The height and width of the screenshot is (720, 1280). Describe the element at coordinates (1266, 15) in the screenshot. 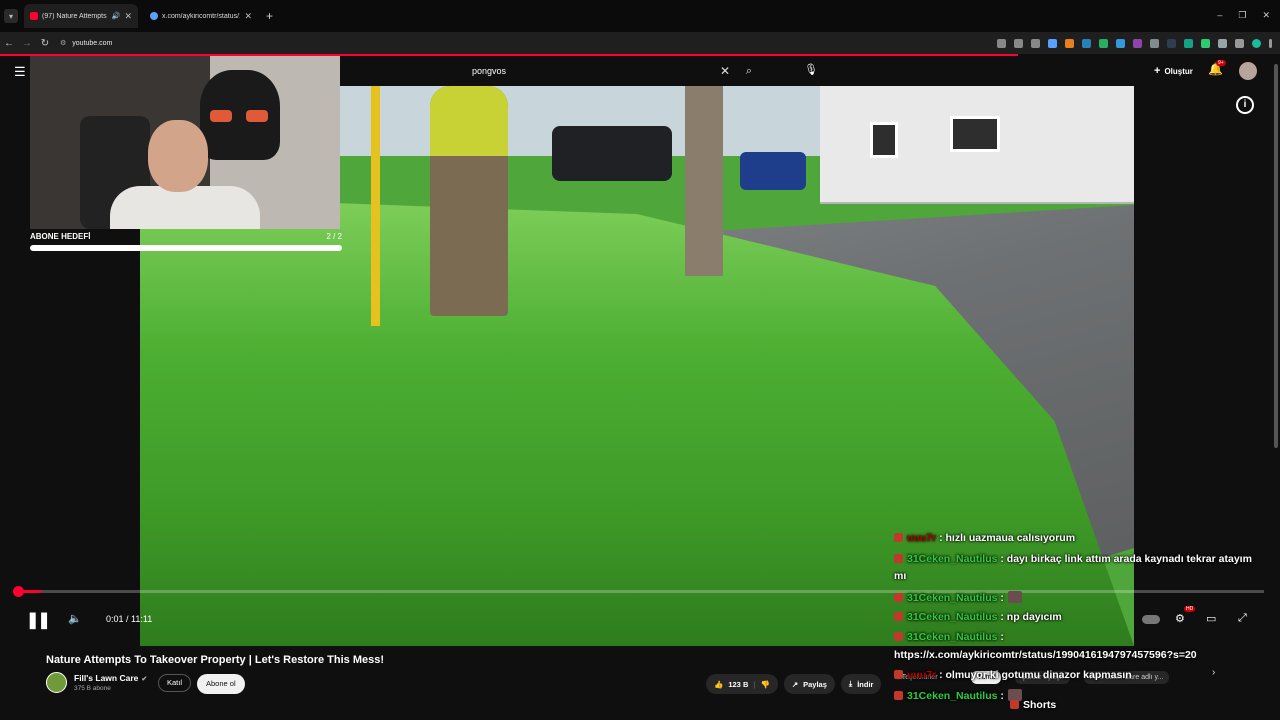

I see `close-window-icon: ✕` at that location.